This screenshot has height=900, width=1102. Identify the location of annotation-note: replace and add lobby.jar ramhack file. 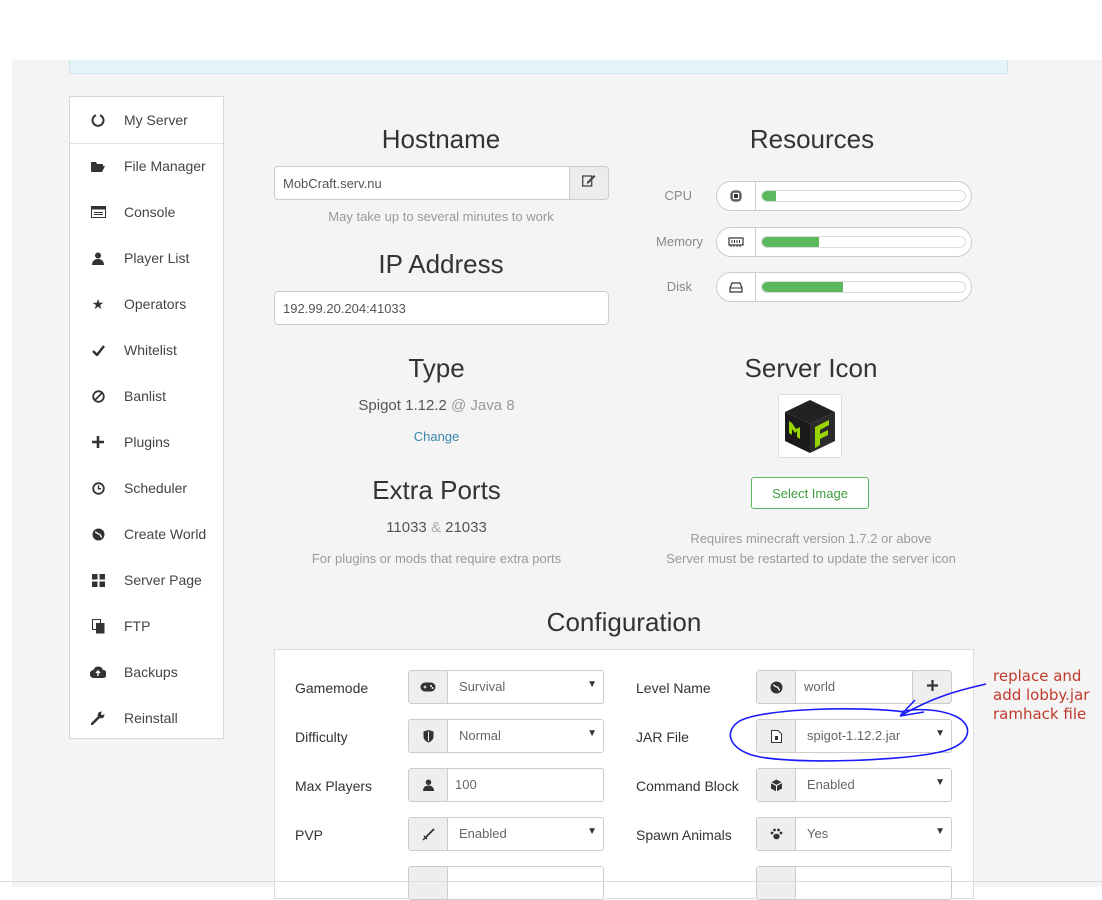
(1041, 695).